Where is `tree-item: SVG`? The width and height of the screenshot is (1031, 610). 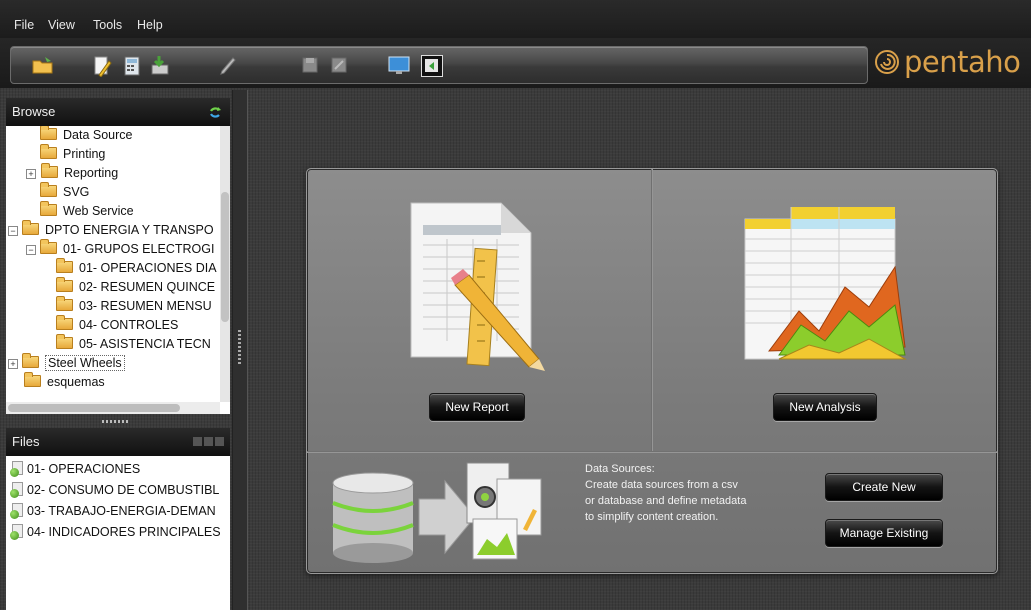 tree-item: SVG is located at coordinates (64, 192).